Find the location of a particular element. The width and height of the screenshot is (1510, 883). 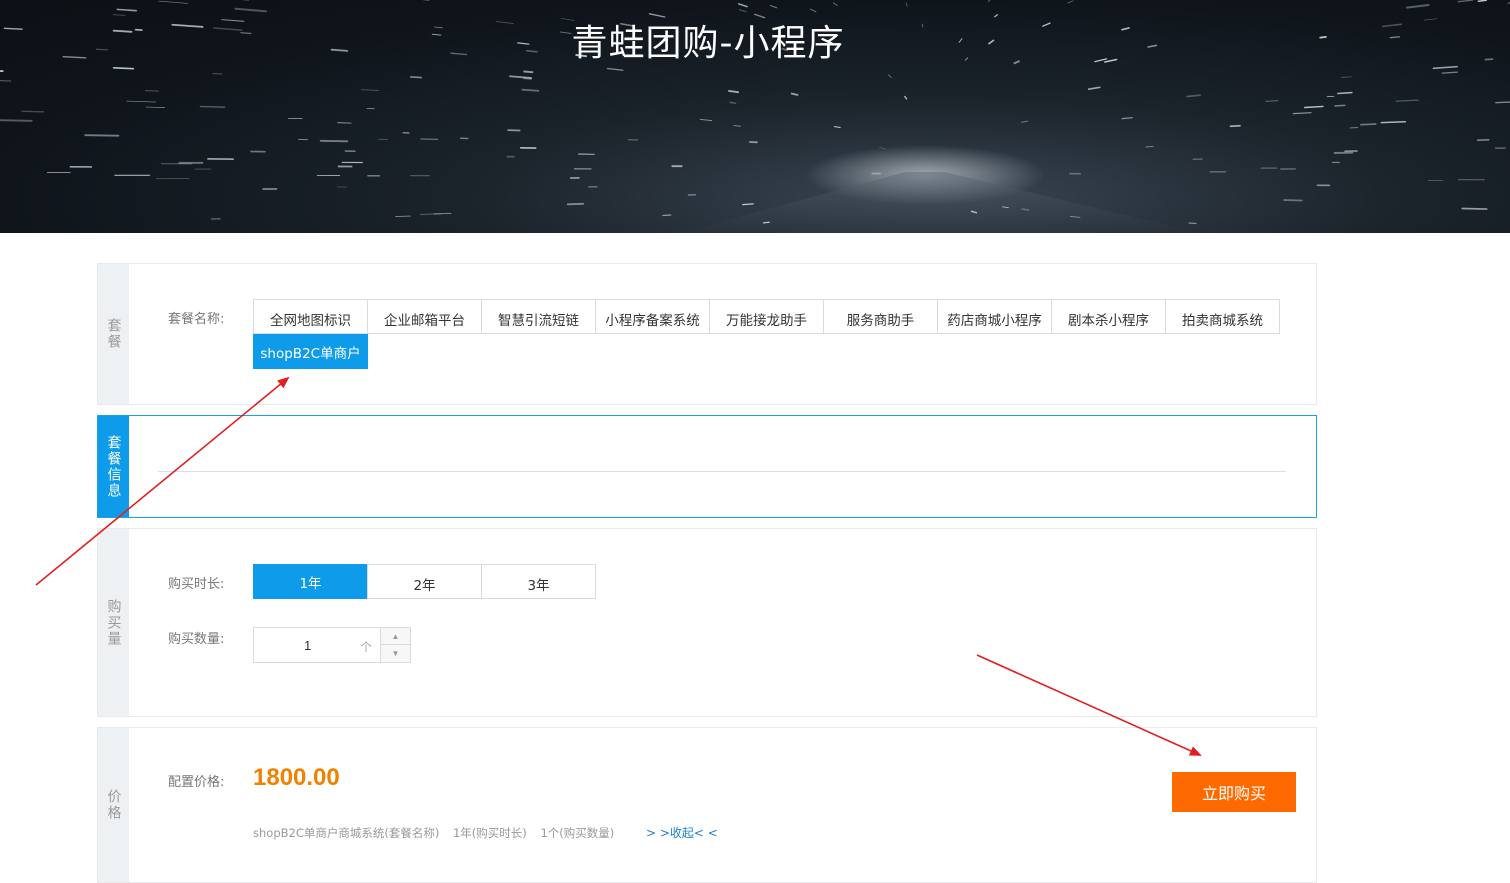

summary-quantity: 1个(购买数量) is located at coordinates (577, 833).